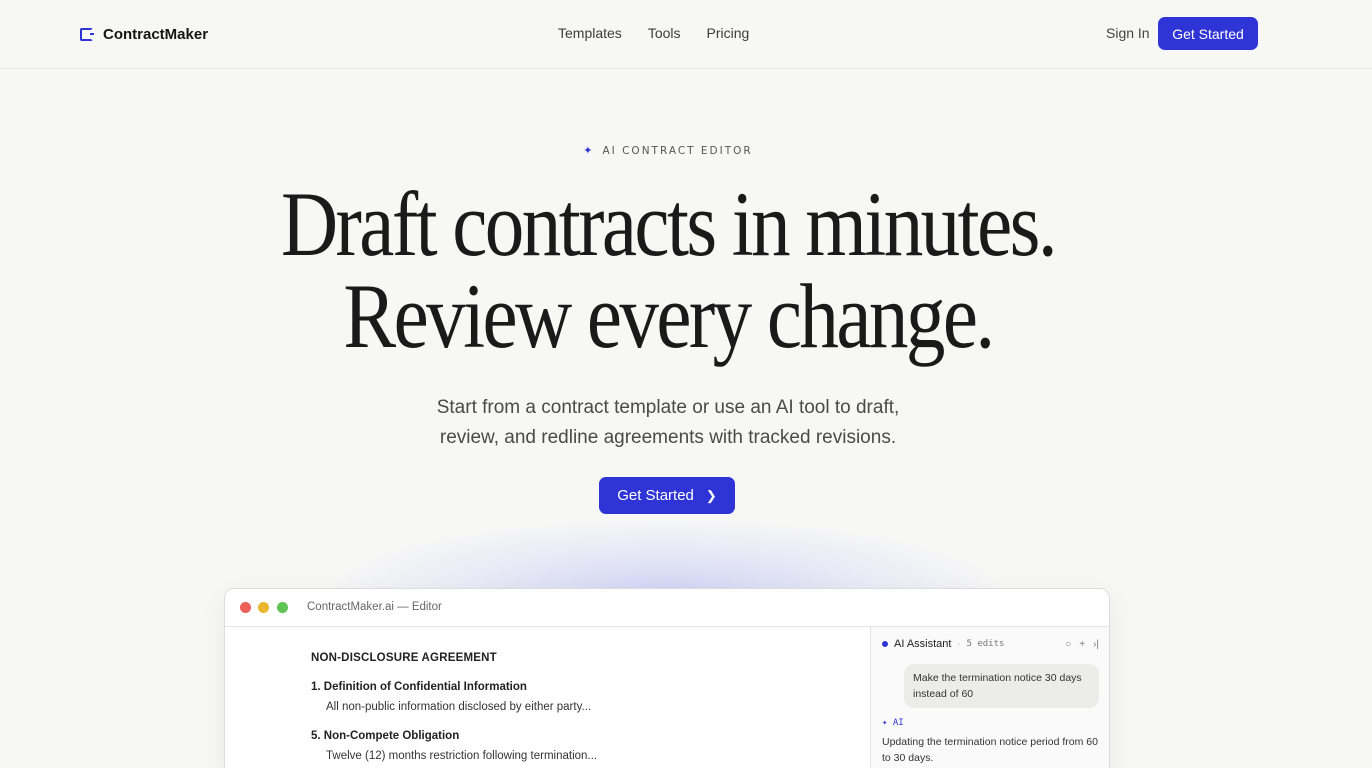  What do you see at coordinates (385, 736) in the screenshot?
I see `section-heading: 5. Non-Compete Obligation` at bounding box center [385, 736].